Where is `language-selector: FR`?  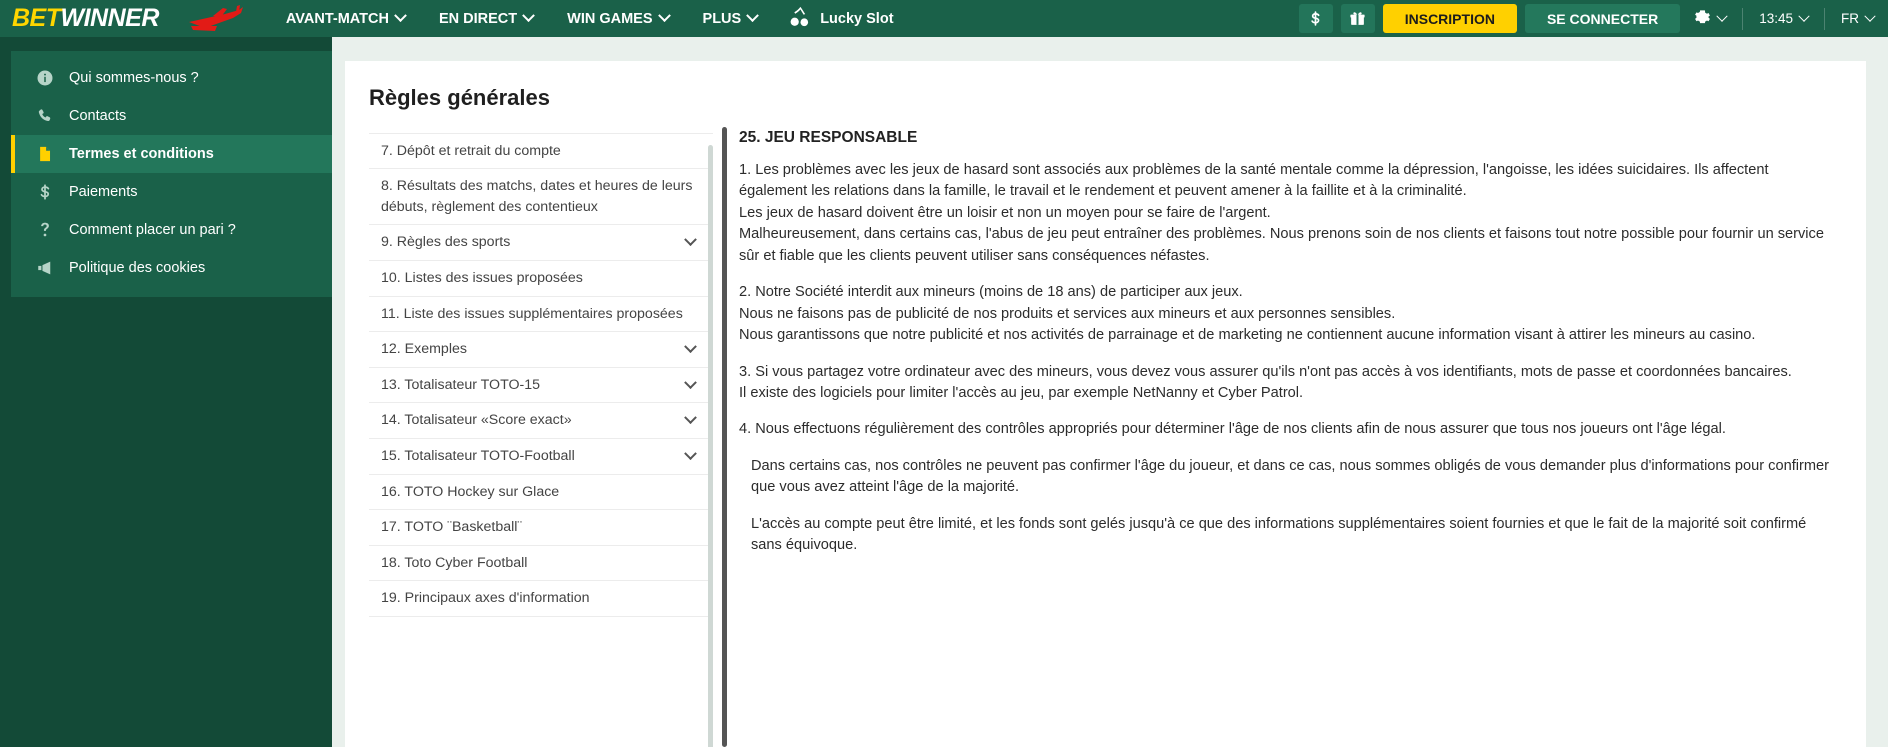
language-selector: FR is located at coordinates (1857, 18).